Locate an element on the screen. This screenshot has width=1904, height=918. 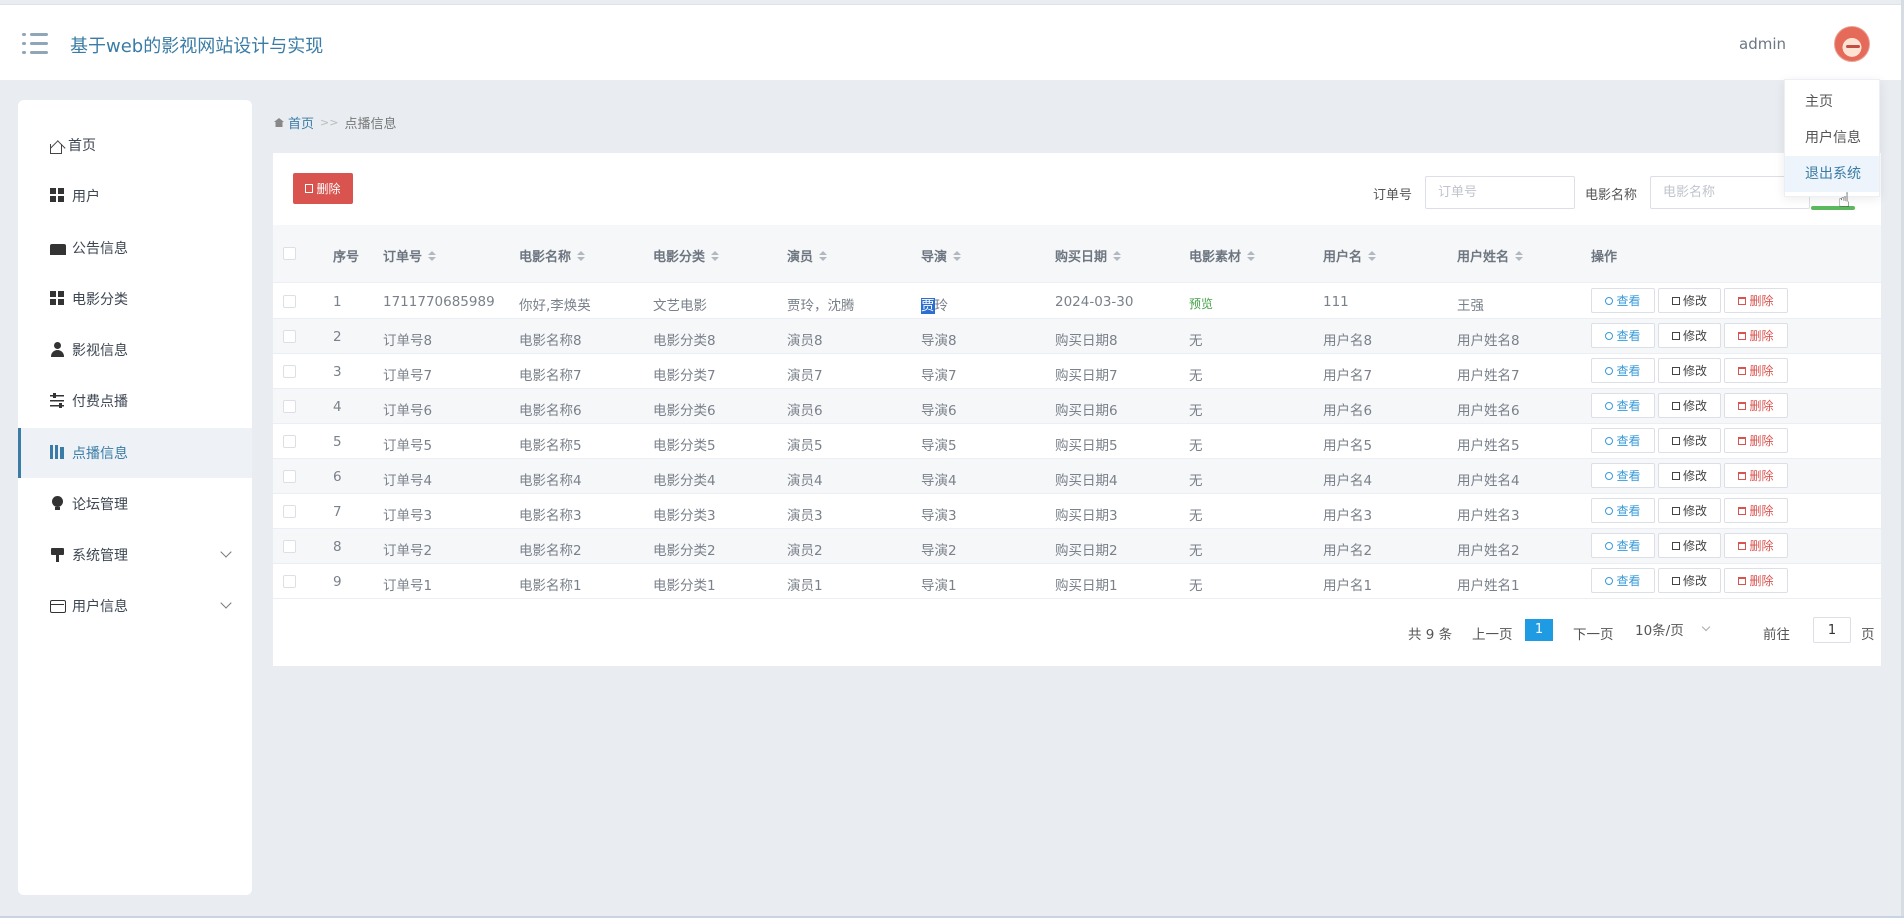
sidebar-item-home: 首页 is located at coordinates (135, 145).